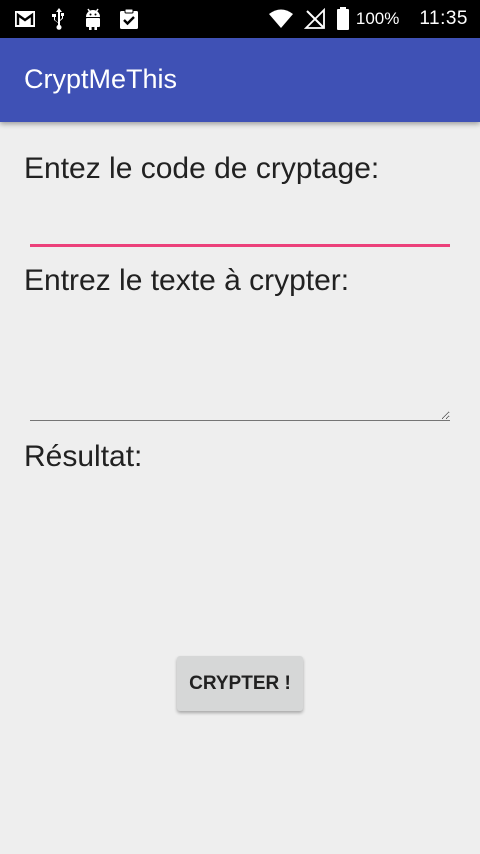 The width and height of the screenshot is (480, 854). Describe the element at coordinates (129, 18) in the screenshot. I see `clipboard-check-icon` at that location.